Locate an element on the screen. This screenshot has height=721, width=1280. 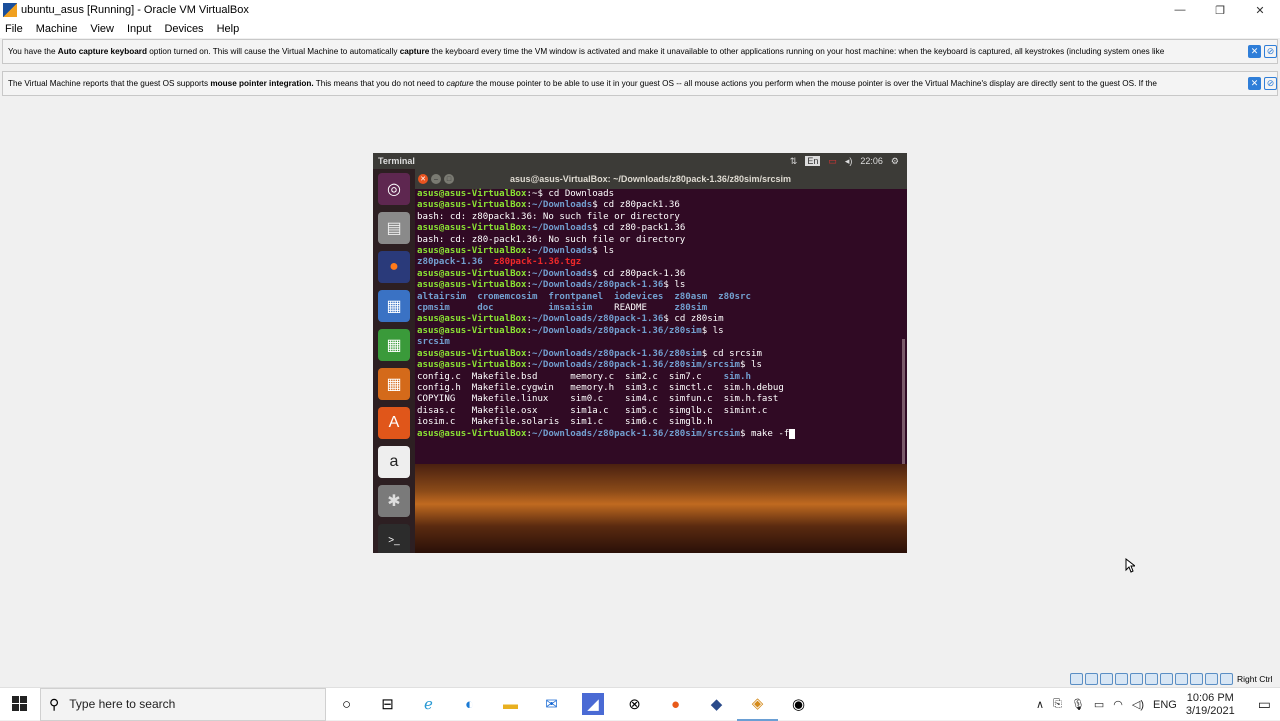
amazon-icon: a is located at coordinates (394, 462).